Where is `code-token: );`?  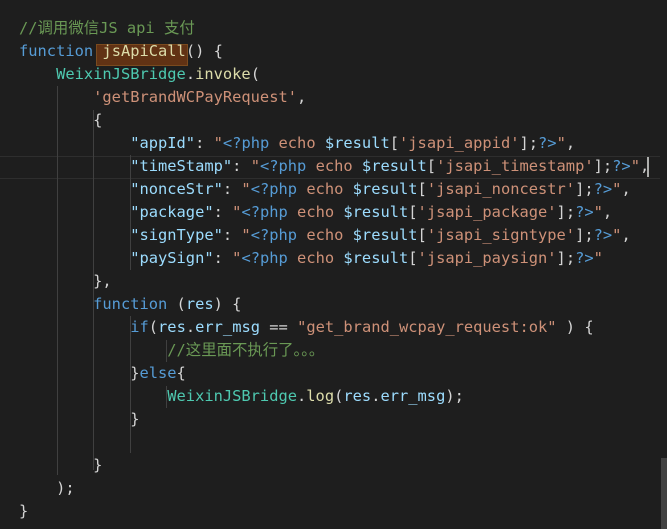
code-token: ); is located at coordinates (47, 488).